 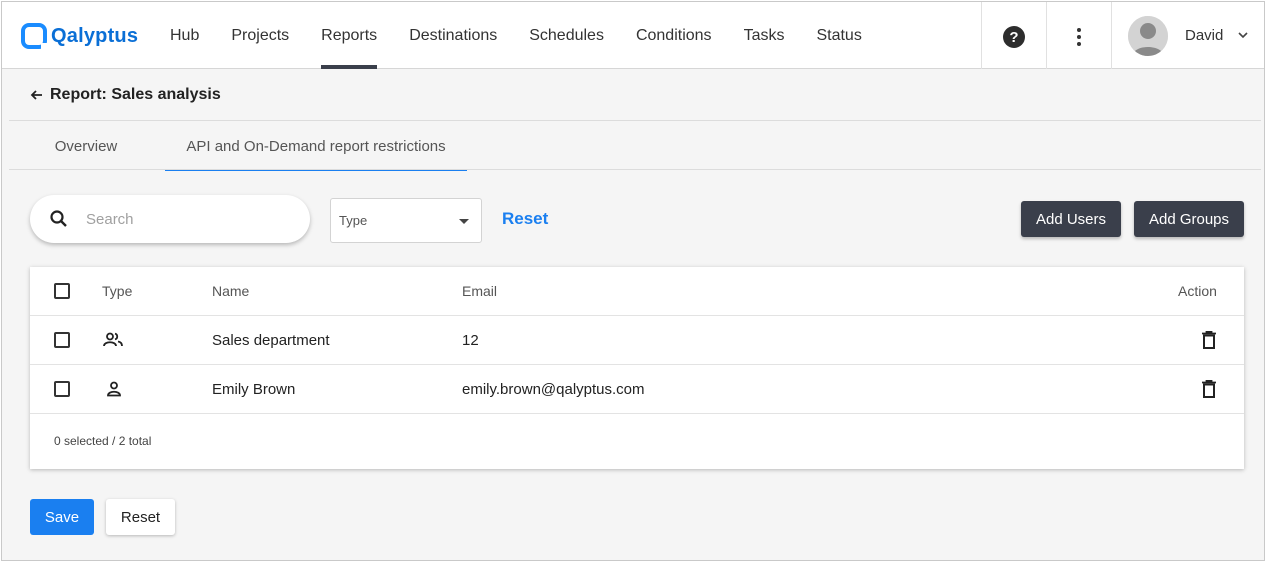 I want to click on row-name: Sales department, so click(x=271, y=340).